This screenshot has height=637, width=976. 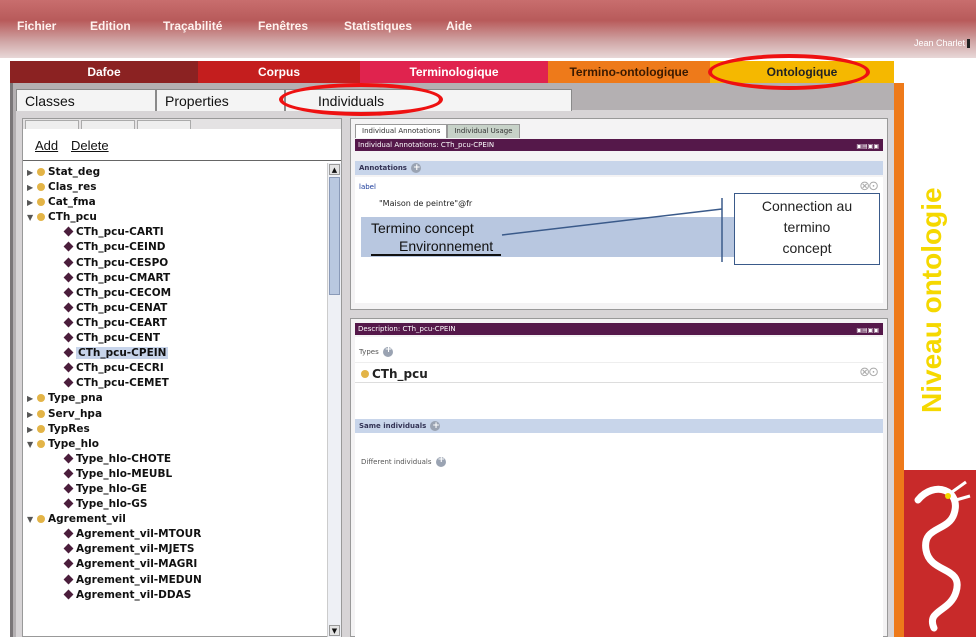 I want to click on tree-scrollbar: ▲ ▼, so click(x=334, y=400).